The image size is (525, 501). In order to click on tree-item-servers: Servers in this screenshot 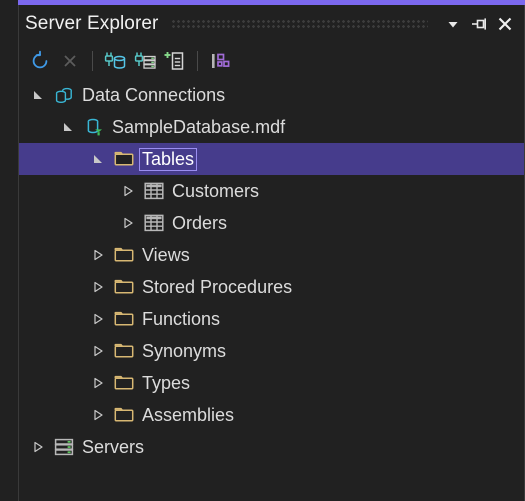, I will do `click(271, 447)`.